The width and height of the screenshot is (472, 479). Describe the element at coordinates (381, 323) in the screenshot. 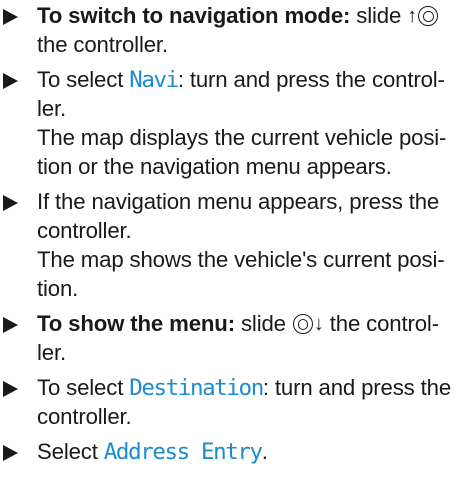

I see `step-text: the control-` at that location.